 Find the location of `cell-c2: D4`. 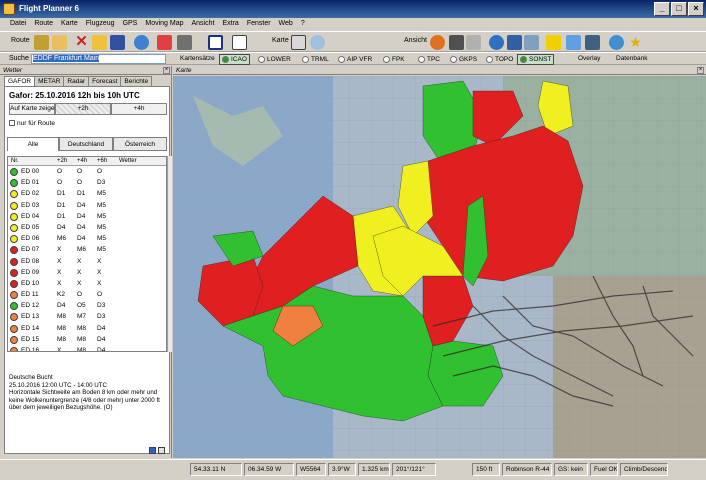

cell-c2: D4 is located at coordinates (81, 239).